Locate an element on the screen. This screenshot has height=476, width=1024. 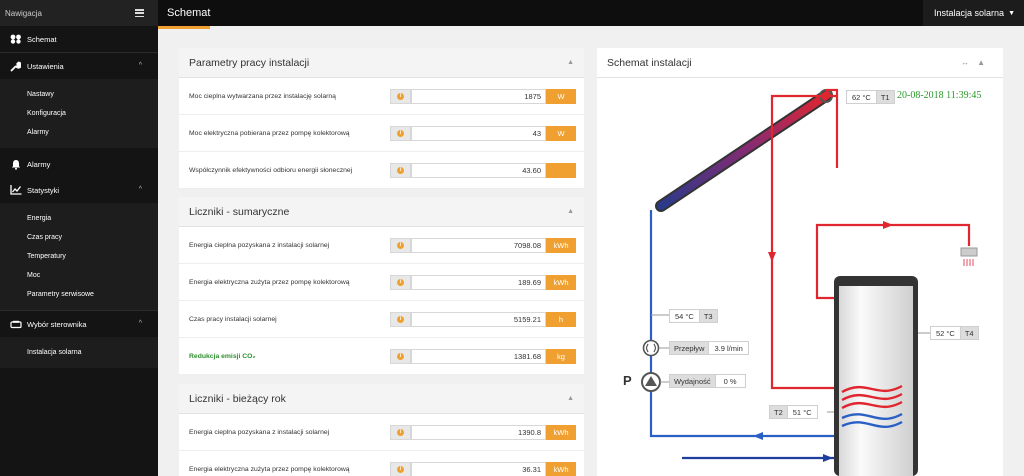
chevron-up-icon: ^ is located at coordinates (140, 65).